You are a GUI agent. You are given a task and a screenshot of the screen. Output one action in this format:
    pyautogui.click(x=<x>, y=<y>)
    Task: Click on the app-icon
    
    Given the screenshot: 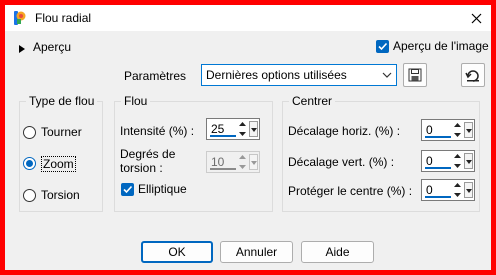 What is the action you would take?
    pyautogui.click(x=20, y=18)
    